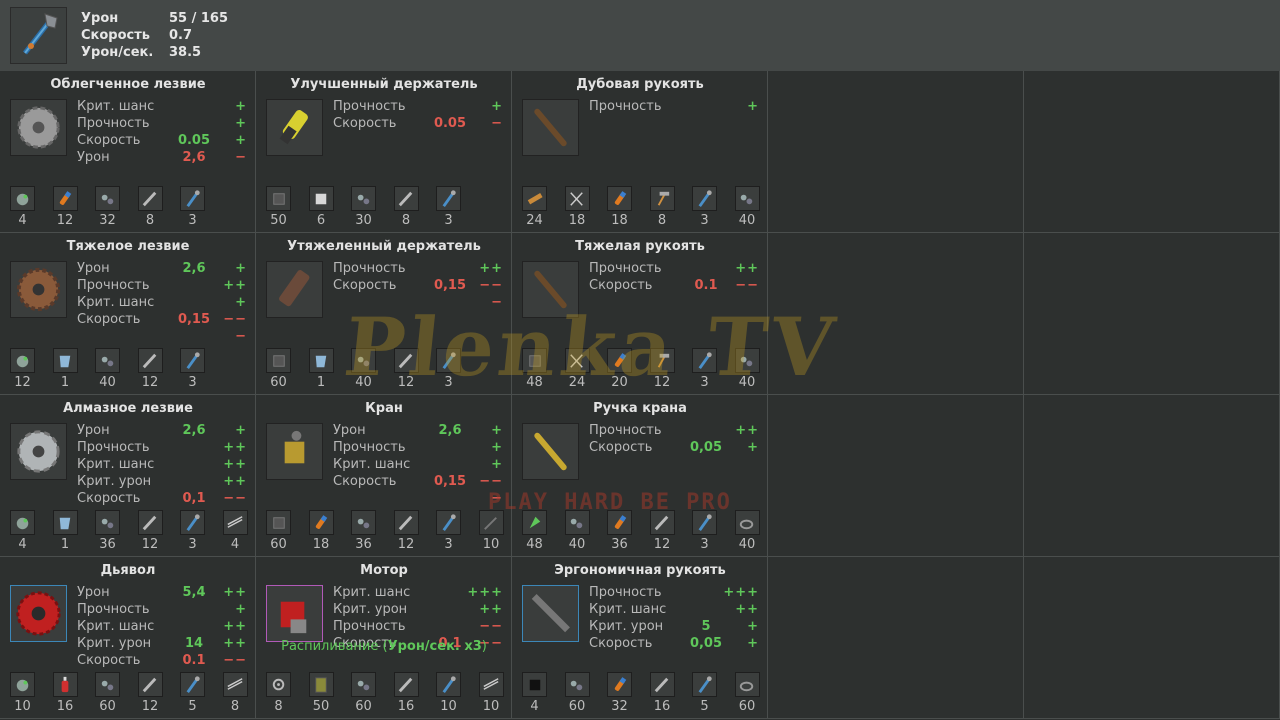 This screenshot has height=720, width=1280. Describe the element at coordinates (363, 207) in the screenshot. I see `material-item: 30` at that location.